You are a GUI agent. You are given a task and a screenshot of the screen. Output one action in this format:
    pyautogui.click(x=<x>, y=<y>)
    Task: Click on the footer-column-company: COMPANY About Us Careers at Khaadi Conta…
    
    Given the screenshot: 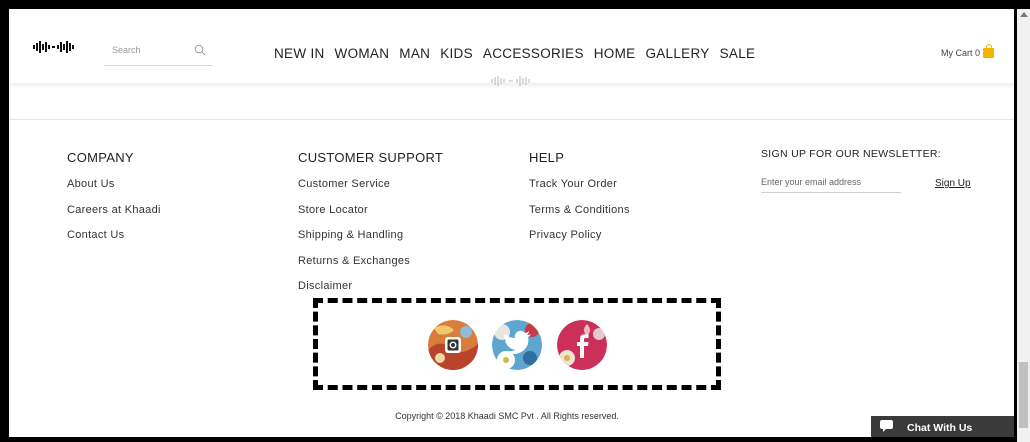 What is the action you would take?
    pyautogui.click(x=114, y=202)
    